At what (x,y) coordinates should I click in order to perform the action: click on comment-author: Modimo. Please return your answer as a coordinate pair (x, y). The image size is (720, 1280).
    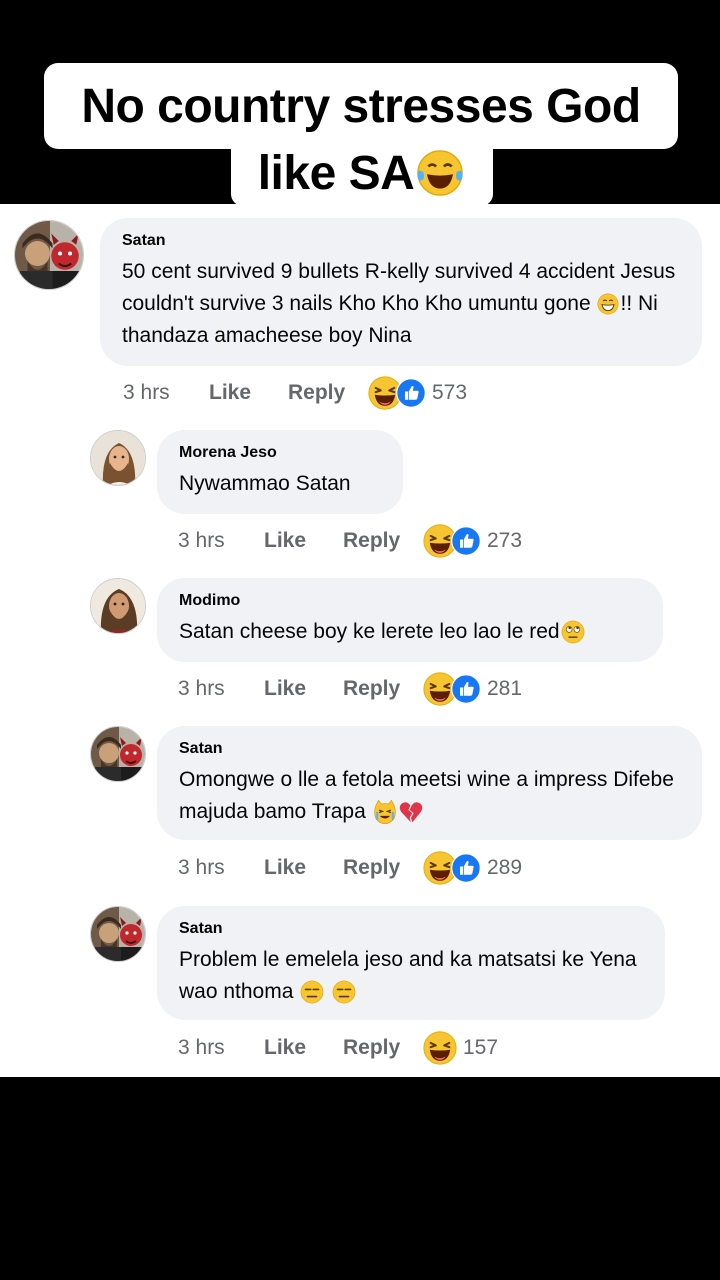
    Looking at the image, I should click on (410, 601).